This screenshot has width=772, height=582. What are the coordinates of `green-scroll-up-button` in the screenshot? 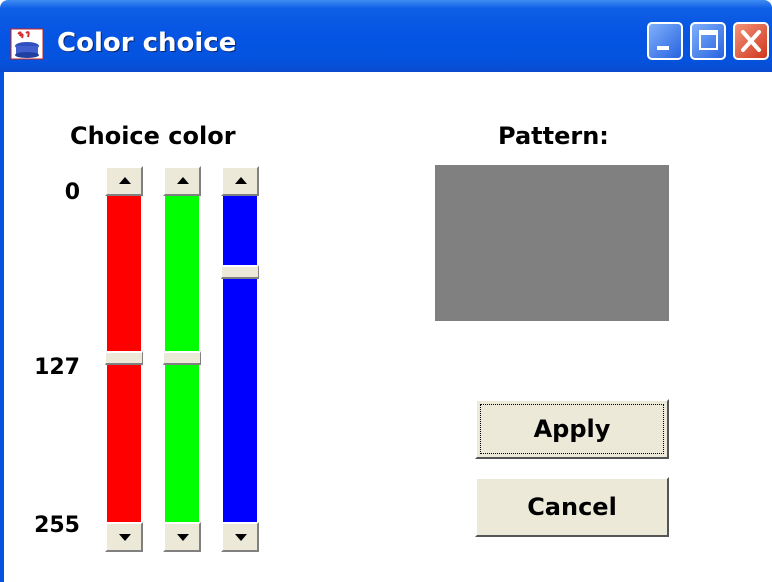 It's located at (182, 181).